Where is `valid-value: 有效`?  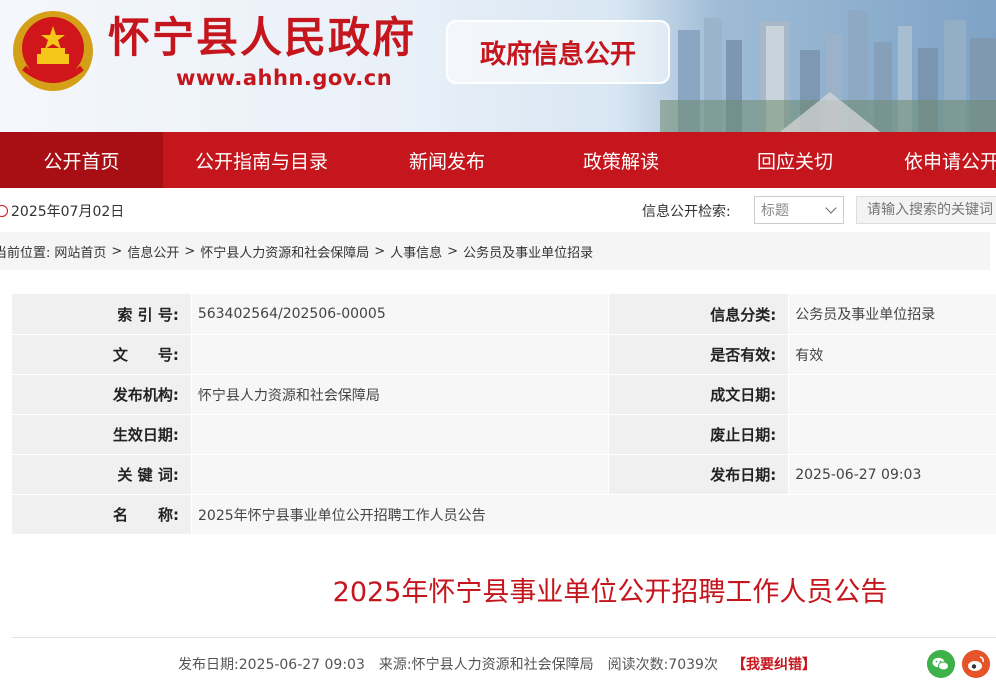
valid-value: 有效 is located at coordinates (892, 354).